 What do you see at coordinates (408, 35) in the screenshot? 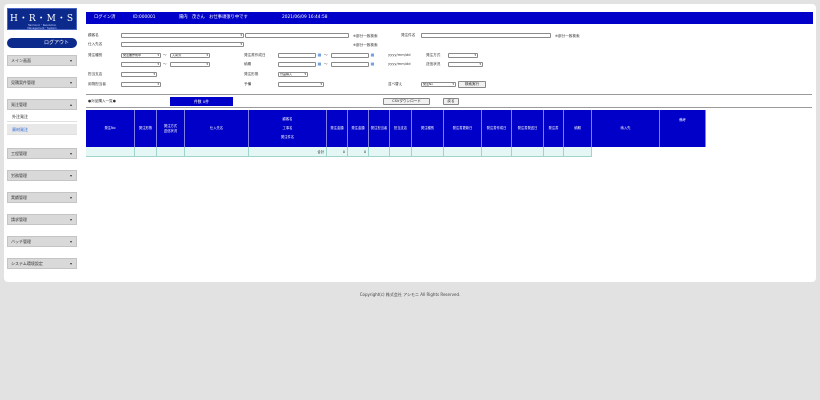
I see `order-name-label: 発注件名` at bounding box center [408, 35].